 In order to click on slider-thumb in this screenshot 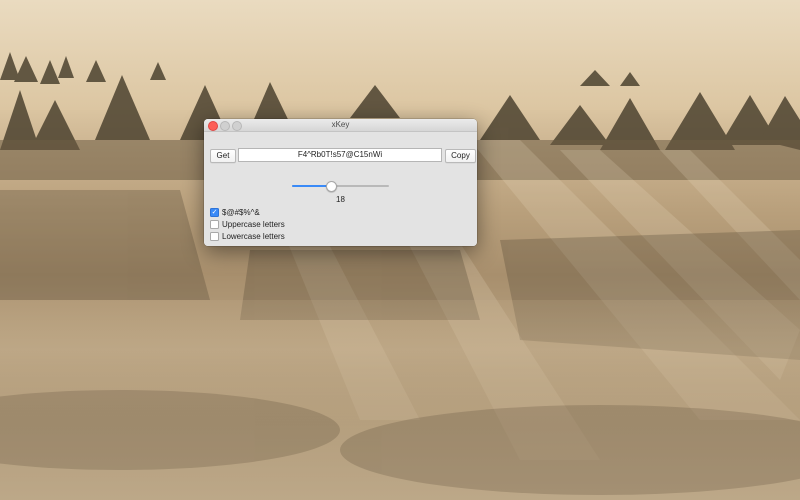, I will do `click(332, 186)`.